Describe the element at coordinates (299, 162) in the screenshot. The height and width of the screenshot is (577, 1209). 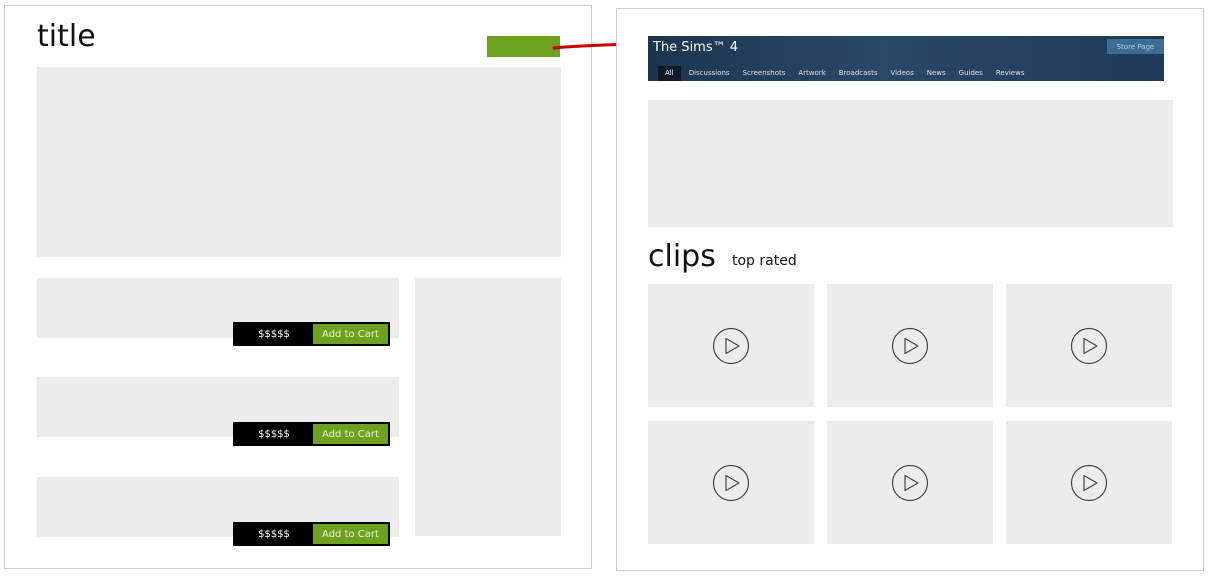
I see `hero-placeholder` at that location.